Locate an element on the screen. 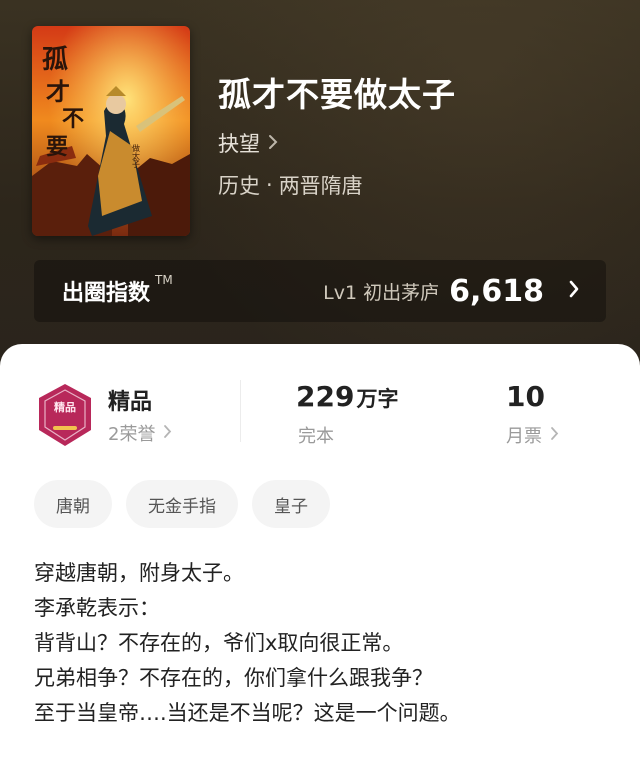 This screenshot has height=779, width=640. word-count-number: 229 is located at coordinates (325, 396).